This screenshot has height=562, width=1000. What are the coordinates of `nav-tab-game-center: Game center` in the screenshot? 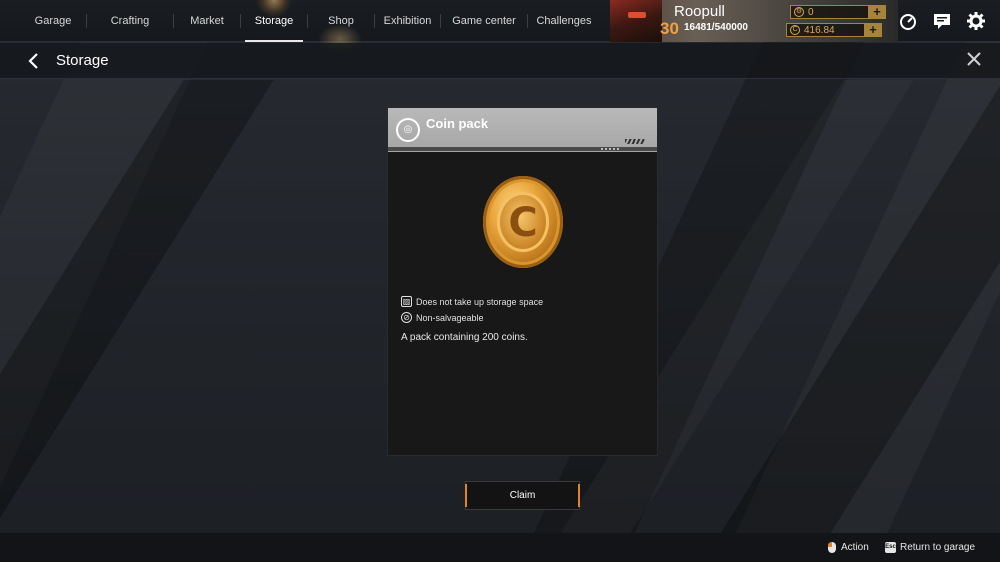 It's located at (484, 21).